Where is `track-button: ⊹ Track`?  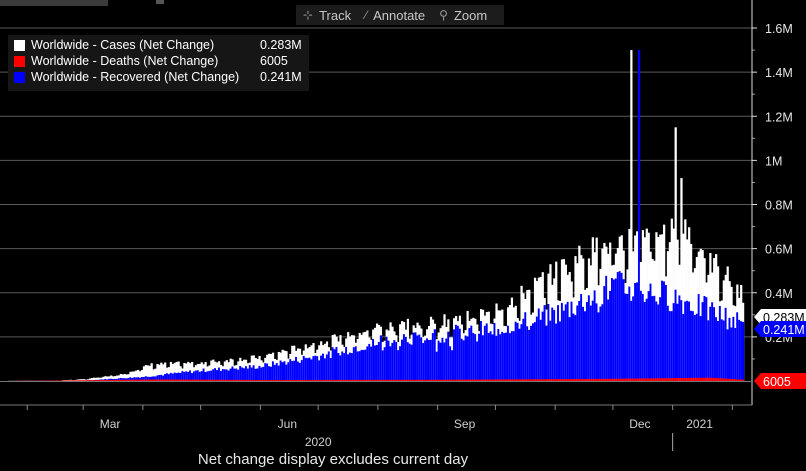 track-button: ⊹ Track is located at coordinates (327, 15).